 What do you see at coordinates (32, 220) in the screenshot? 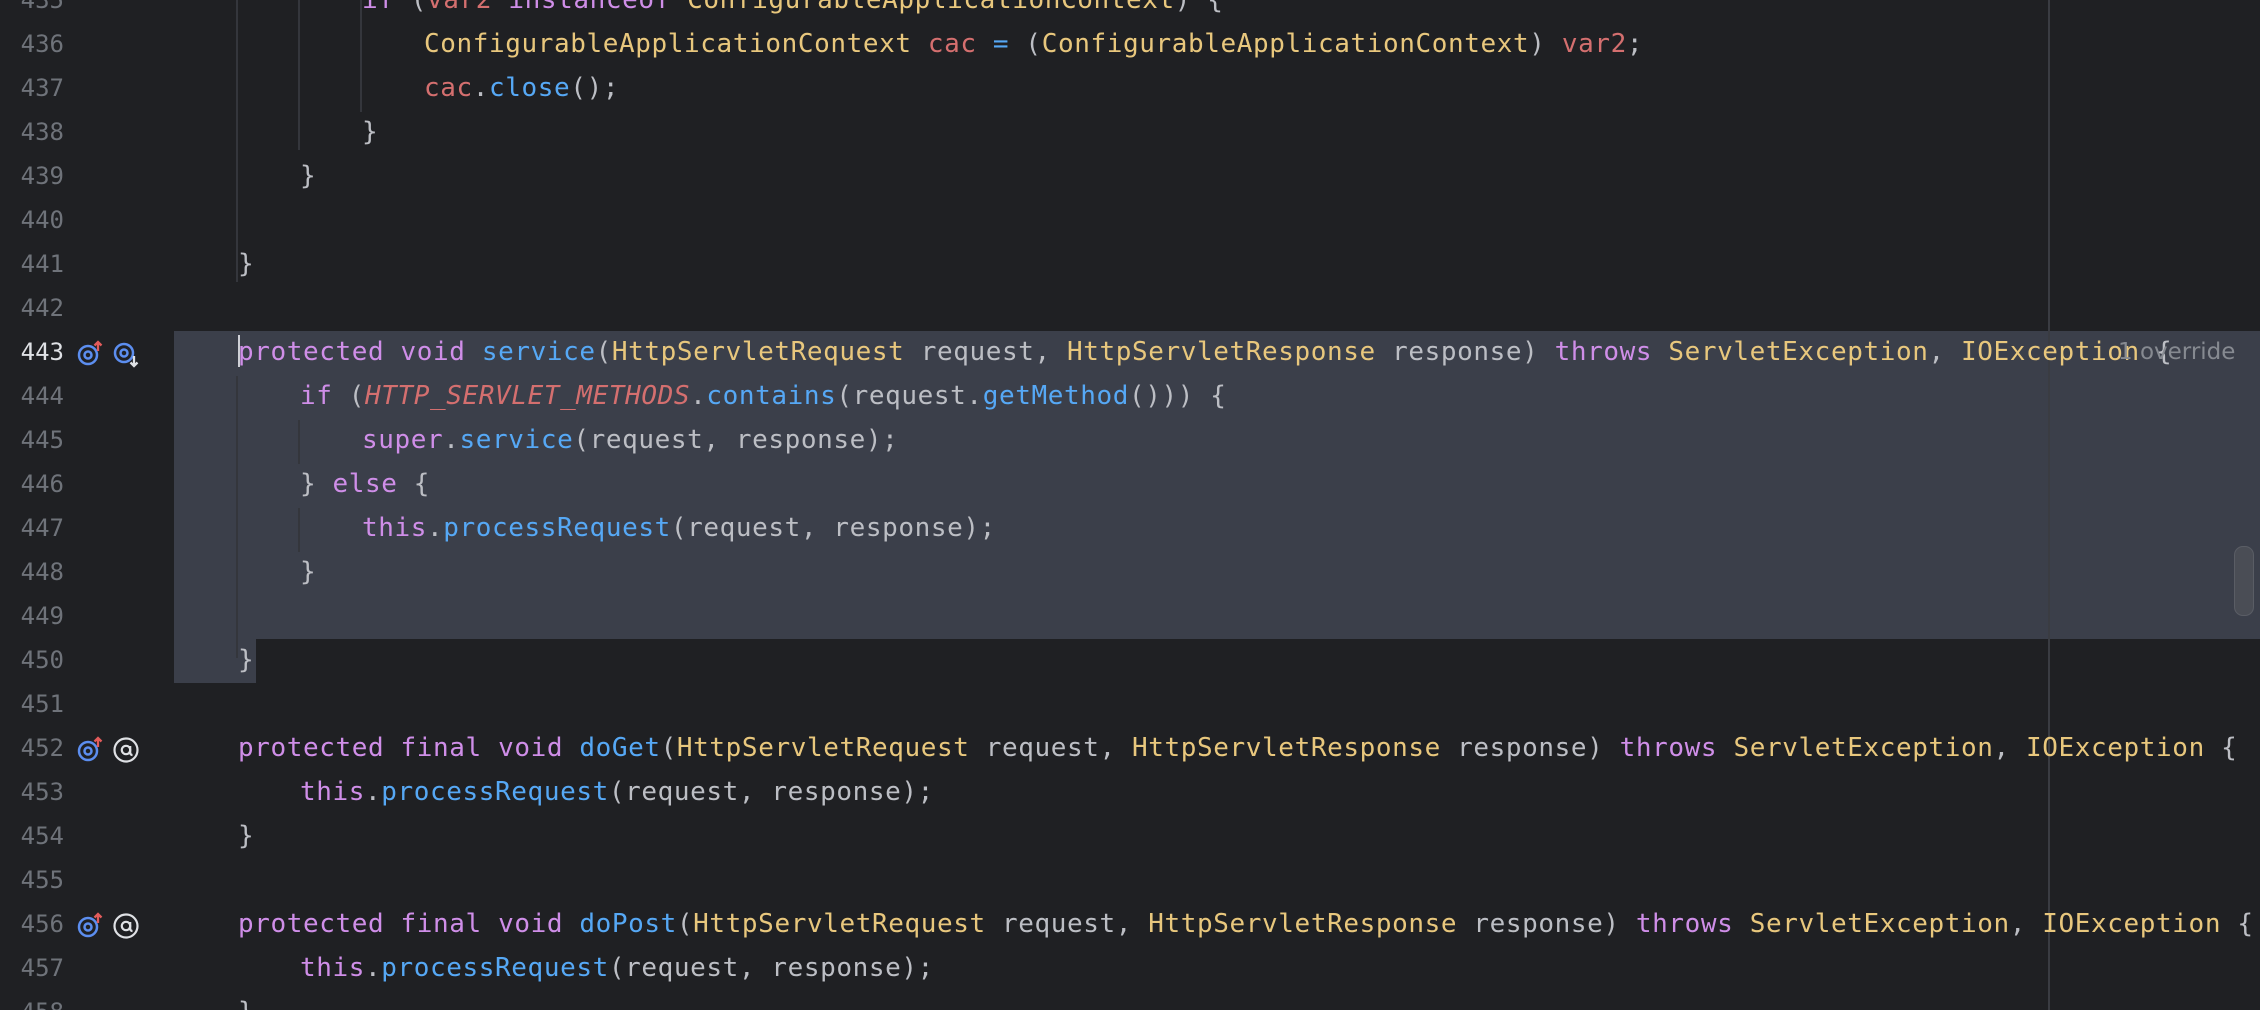
I see `line-number: 440` at bounding box center [32, 220].